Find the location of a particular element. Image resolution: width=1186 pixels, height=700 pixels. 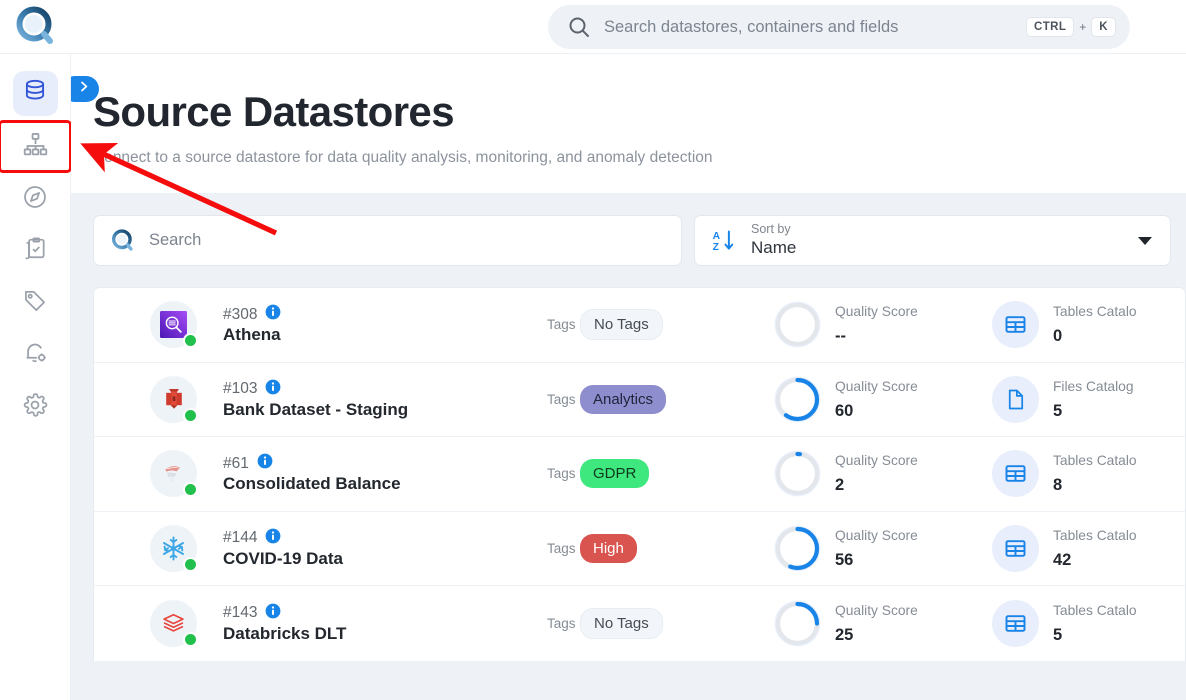

shortcut-plus: + is located at coordinates (1083, 27).